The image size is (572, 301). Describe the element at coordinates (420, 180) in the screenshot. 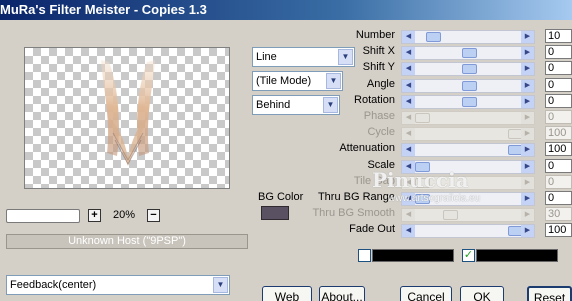

I see `watermark-text: Pinuccia` at that location.